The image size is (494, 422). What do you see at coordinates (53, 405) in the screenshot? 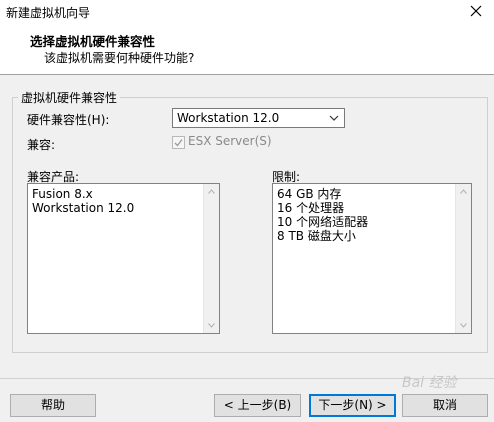
I see `help-button: 帮助` at bounding box center [53, 405].